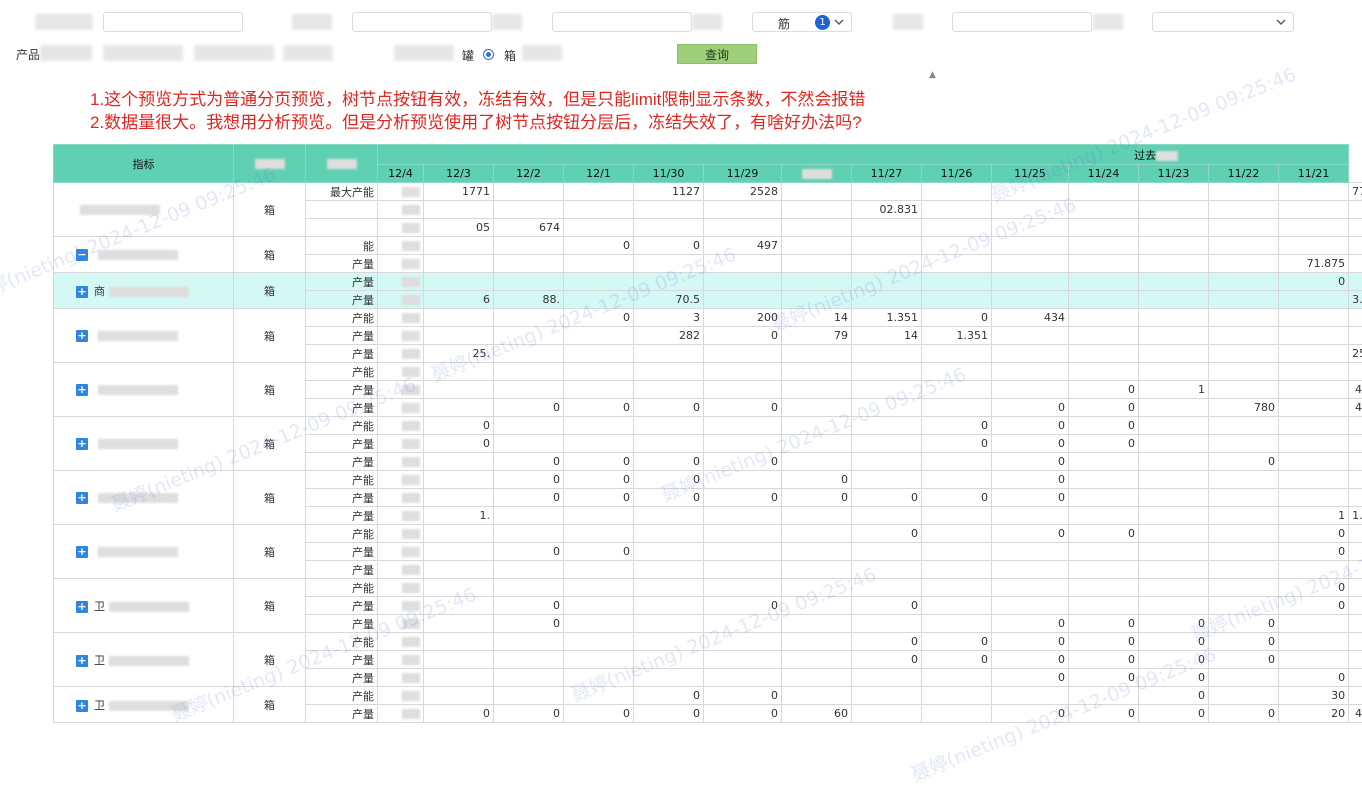 This screenshot has height=787, width=1362. Describe the element at coordinates (802, 22) in the screenshot. I see `multi-select: 筋 1` at that location.